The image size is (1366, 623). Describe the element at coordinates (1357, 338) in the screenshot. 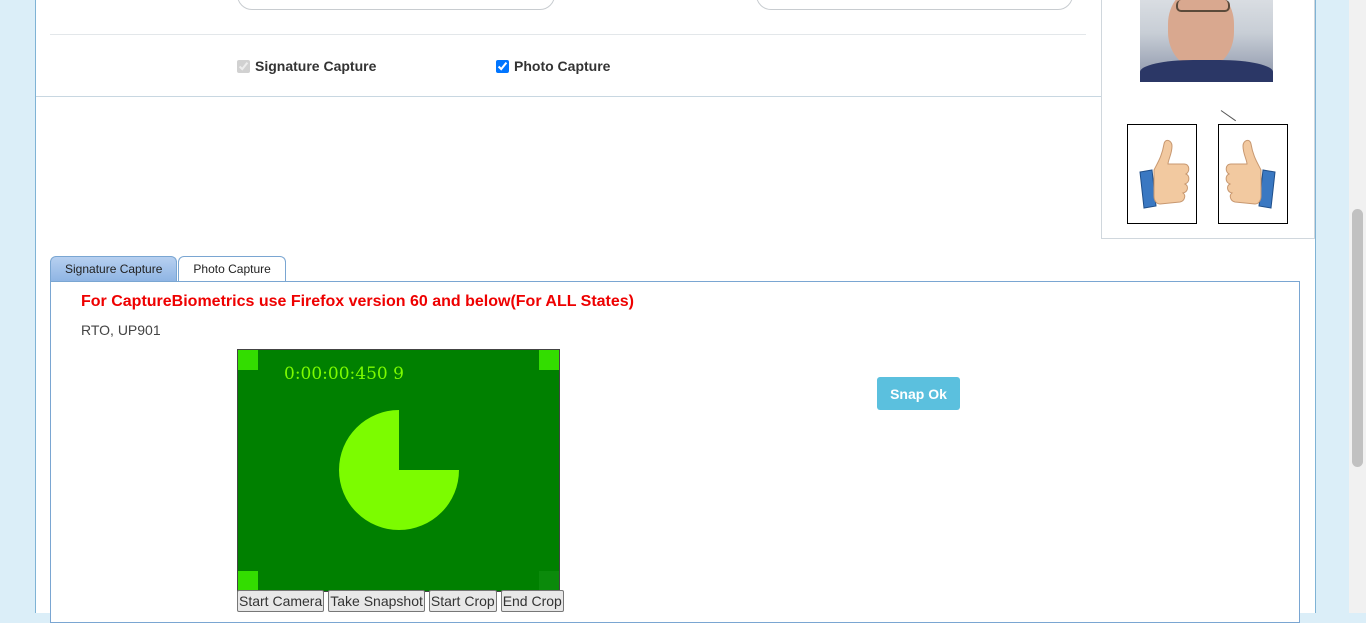

I see `scrollbar-thumb` at that location.